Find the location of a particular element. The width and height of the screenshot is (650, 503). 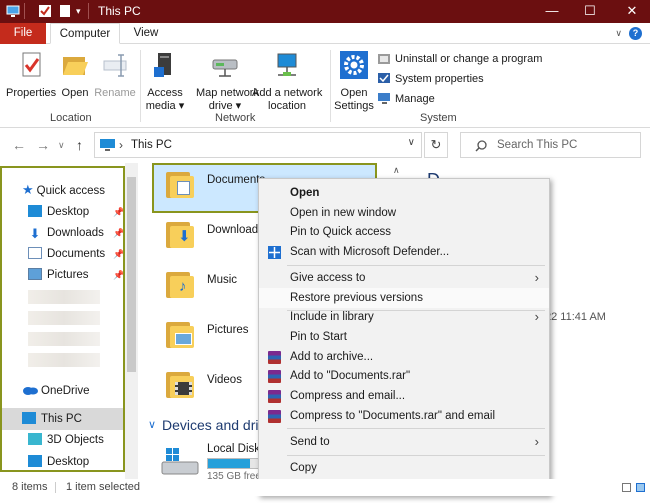

menu-item-send-to: Send to › is located at coordinates (404, 442).